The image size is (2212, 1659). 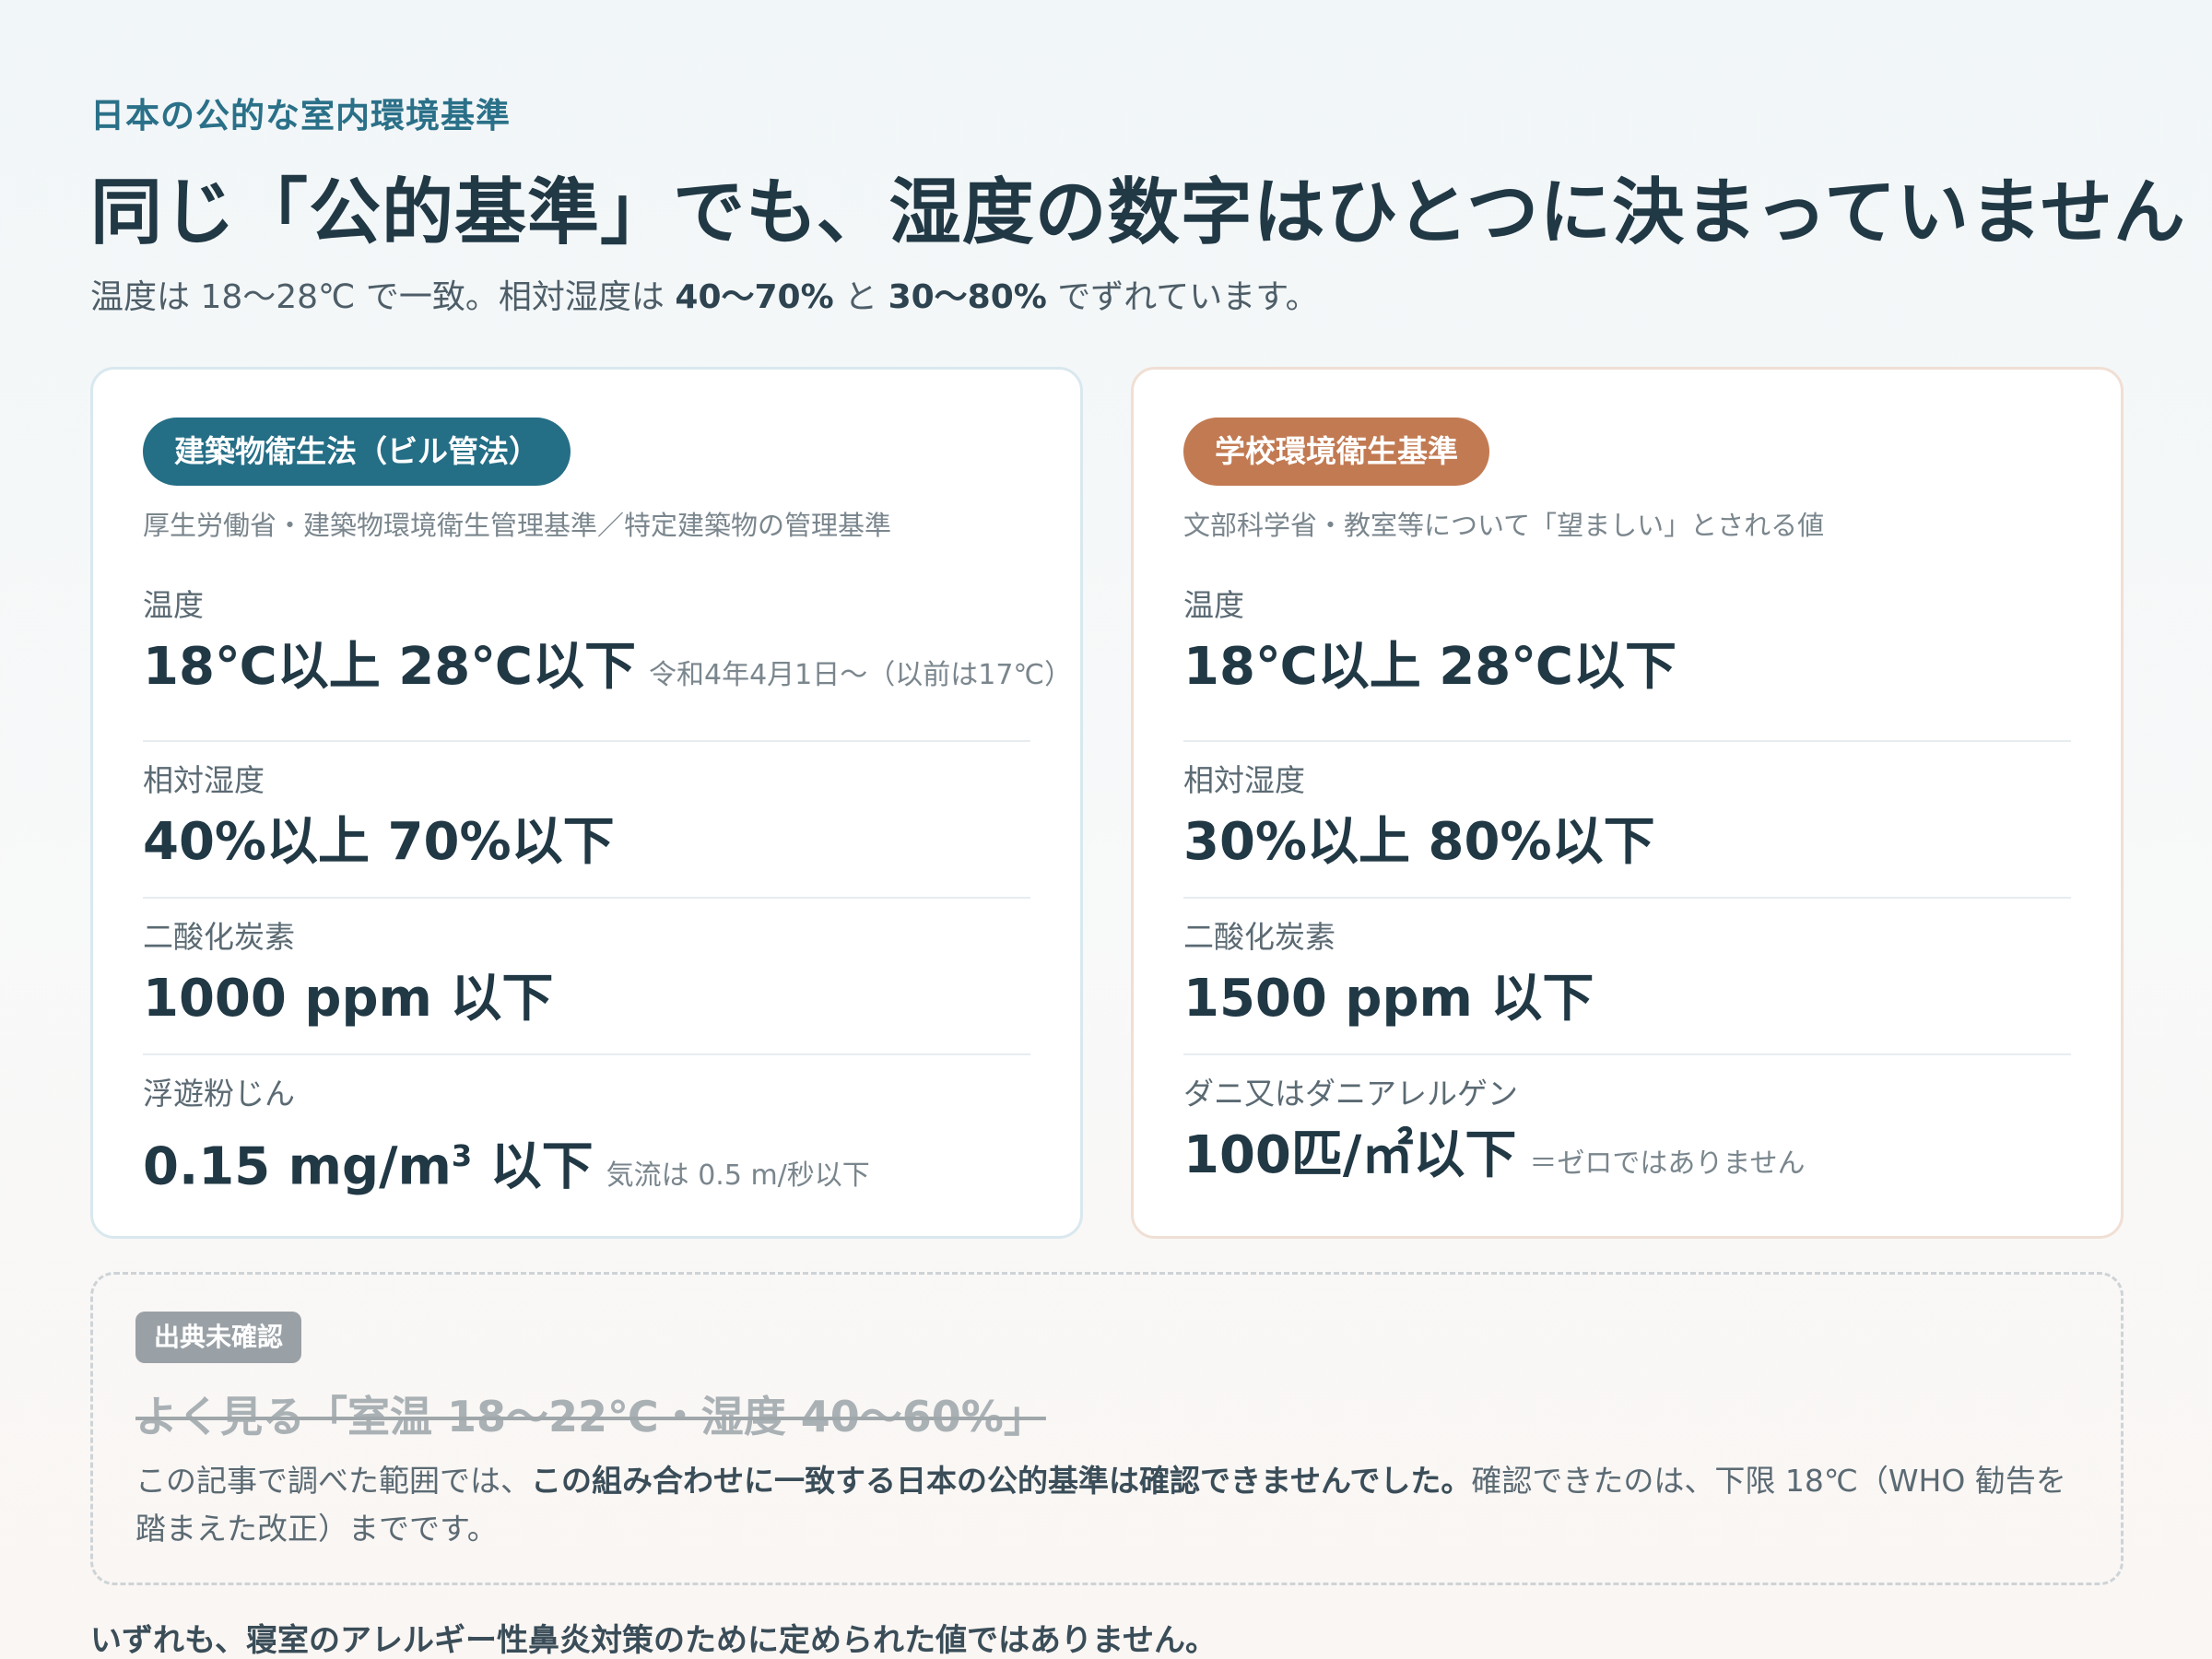 What do you see at coordinates (1667, 1163) in the screenshot?
I see `criterion-note: ＝ゼロではありません` at bounding box center [1667, 1163].